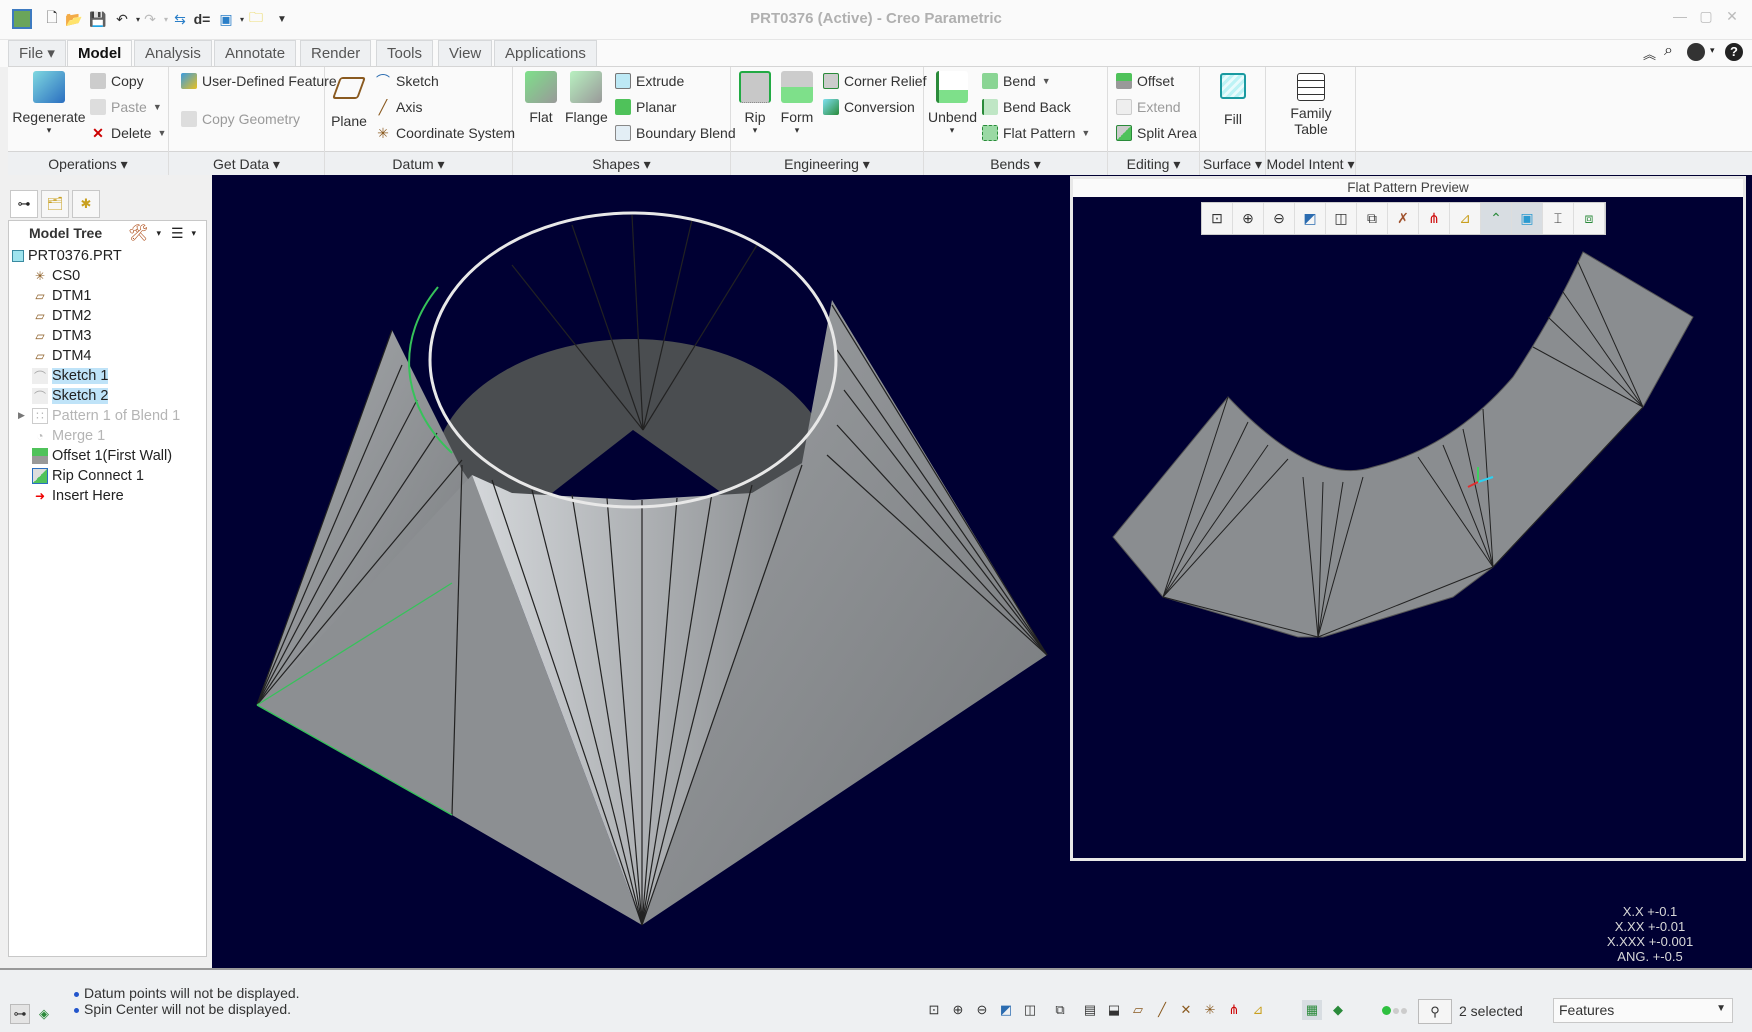 This screenshot has width=1752, height=1032. Describe the element at coordinates (98, 107) in the screenshot. I see `paste-icon` at that location.